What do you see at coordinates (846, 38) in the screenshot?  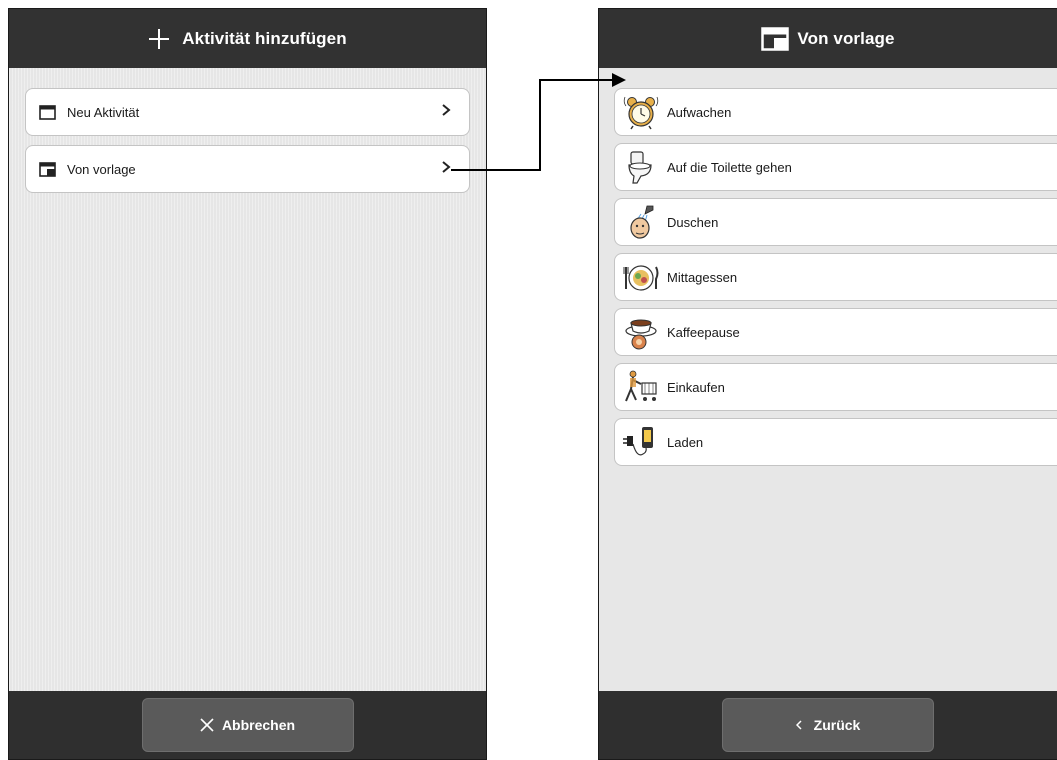 I see `page-title: Von vorlage` at bounding box center [846, 38].